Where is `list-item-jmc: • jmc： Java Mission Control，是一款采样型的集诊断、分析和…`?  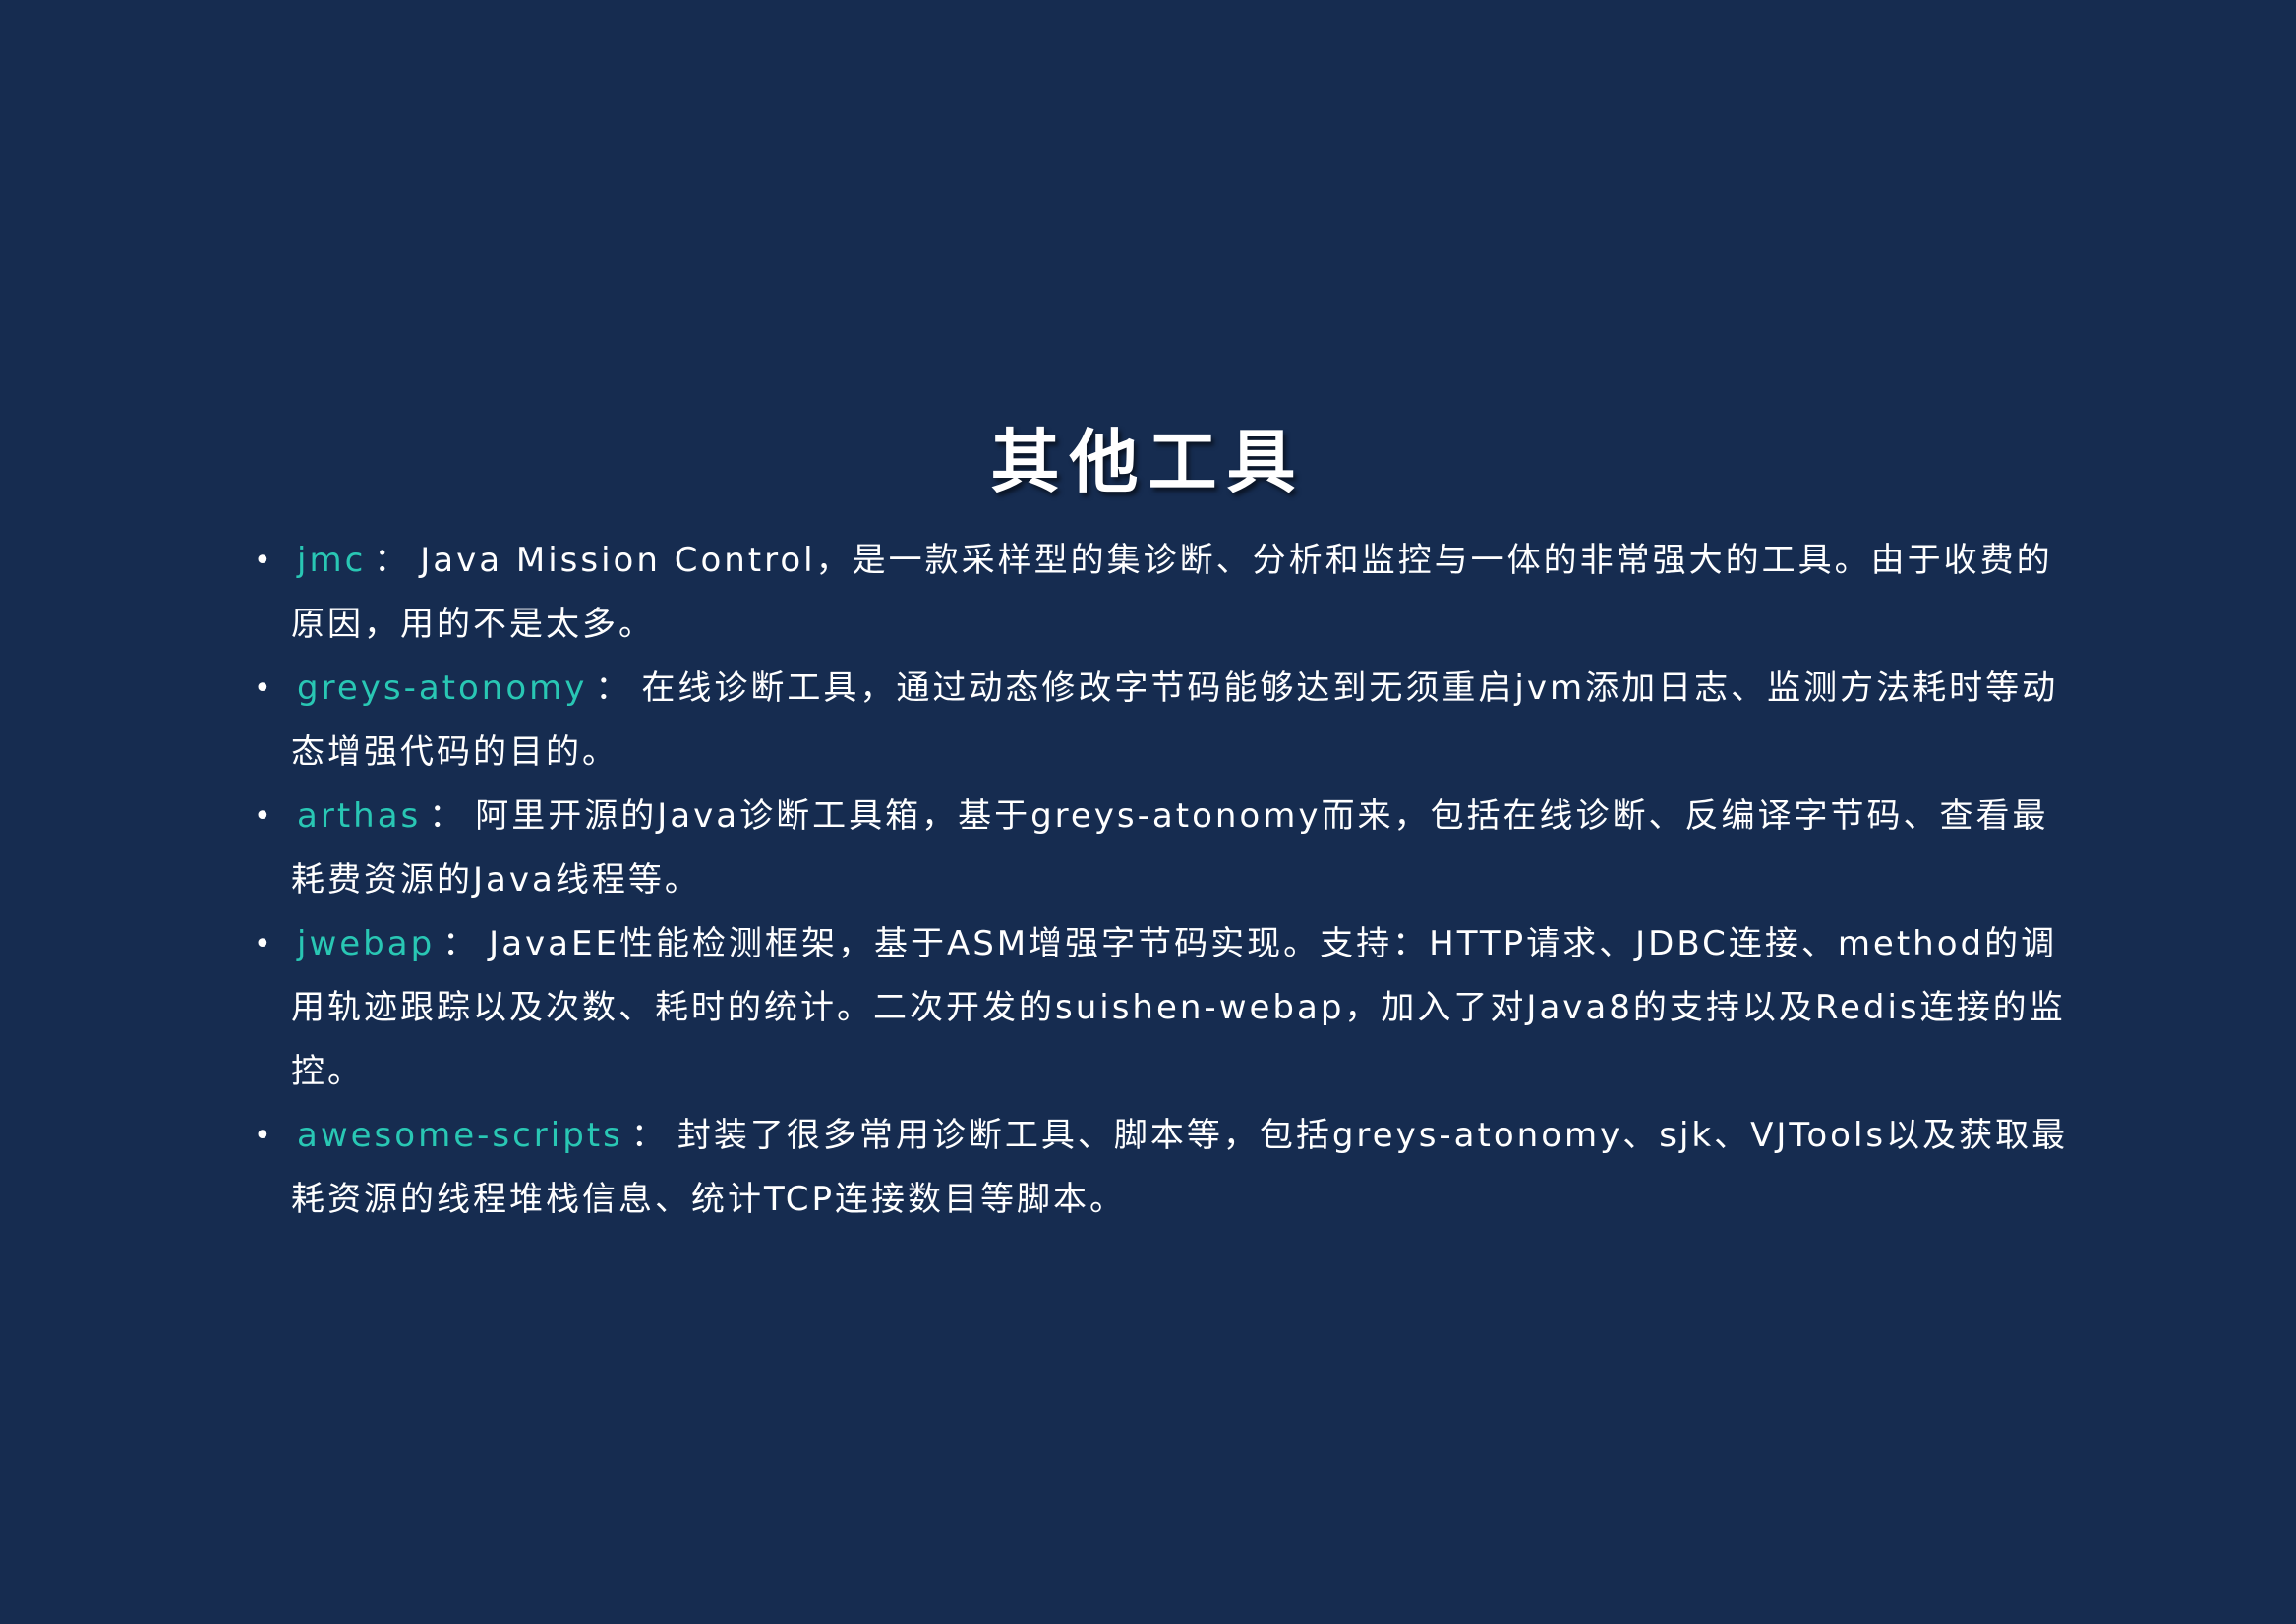 list-item-jmc: • jmc： Java Mission Control，是一款采样型的集诊断、分析和… is located at coordinates (1160, 593).